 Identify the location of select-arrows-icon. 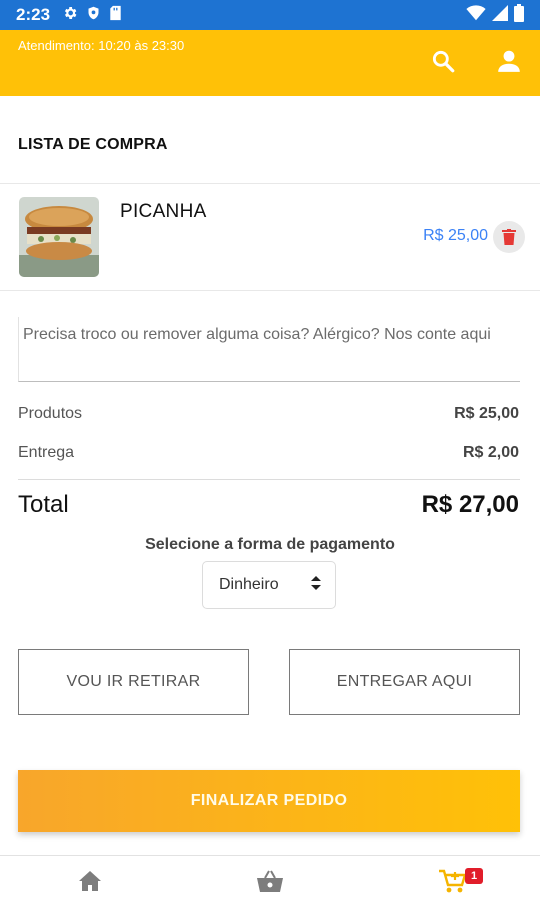
(316, 585).